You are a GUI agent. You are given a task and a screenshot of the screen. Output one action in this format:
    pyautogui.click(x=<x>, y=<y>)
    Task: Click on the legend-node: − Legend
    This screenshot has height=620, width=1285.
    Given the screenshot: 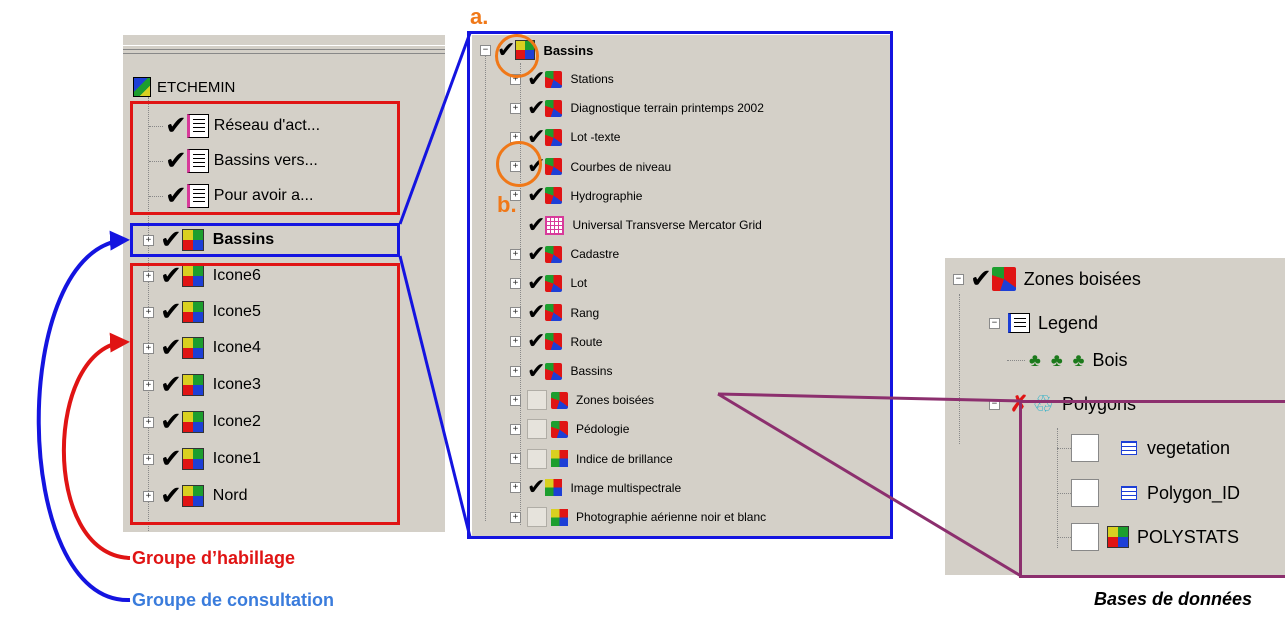 What is the action you would take?
    pyautogui.click(x=1043, y=323)
    